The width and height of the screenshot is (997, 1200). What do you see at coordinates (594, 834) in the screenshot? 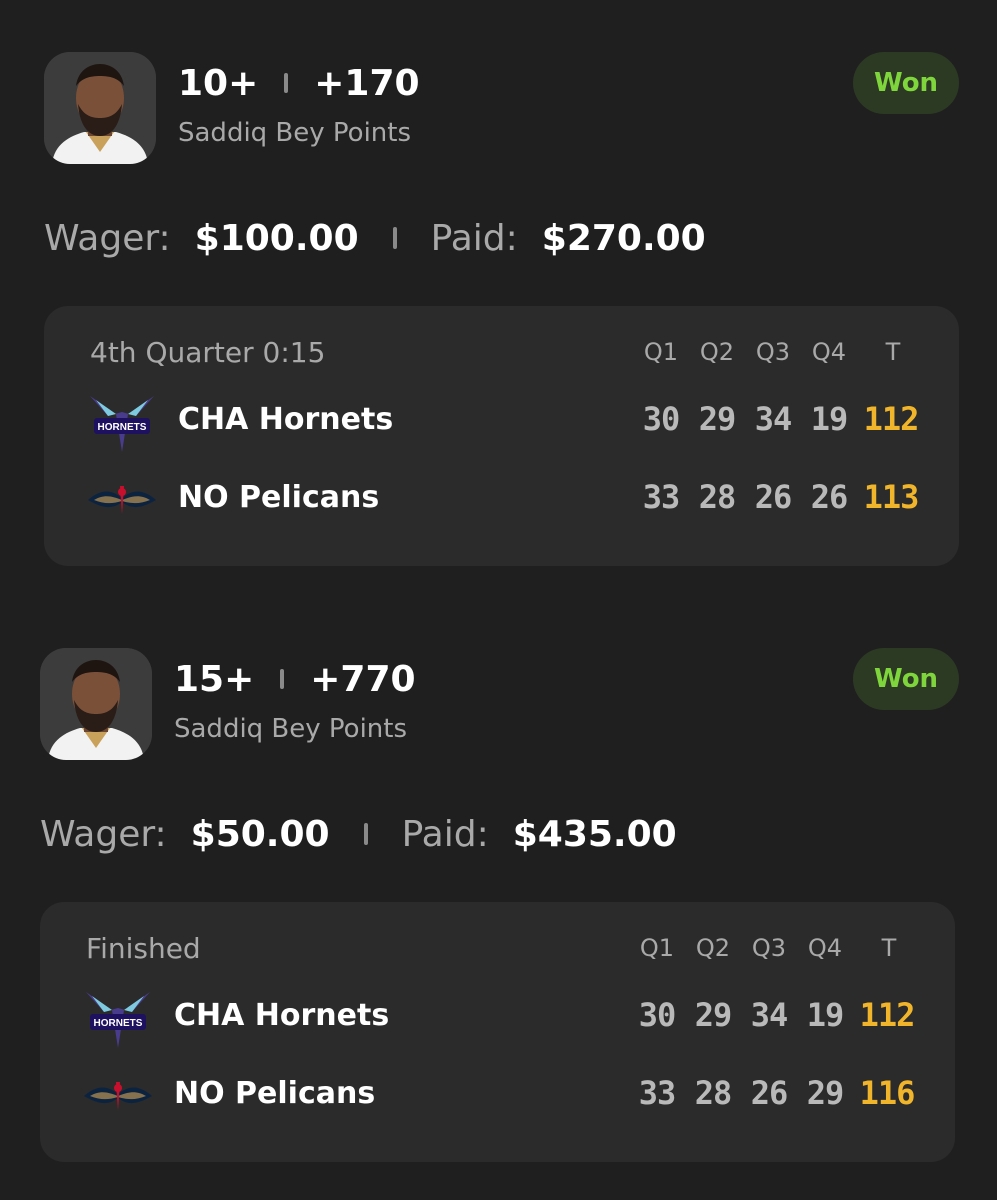
I see `paid-amount: $435.00` at bounding box center [594, 834].